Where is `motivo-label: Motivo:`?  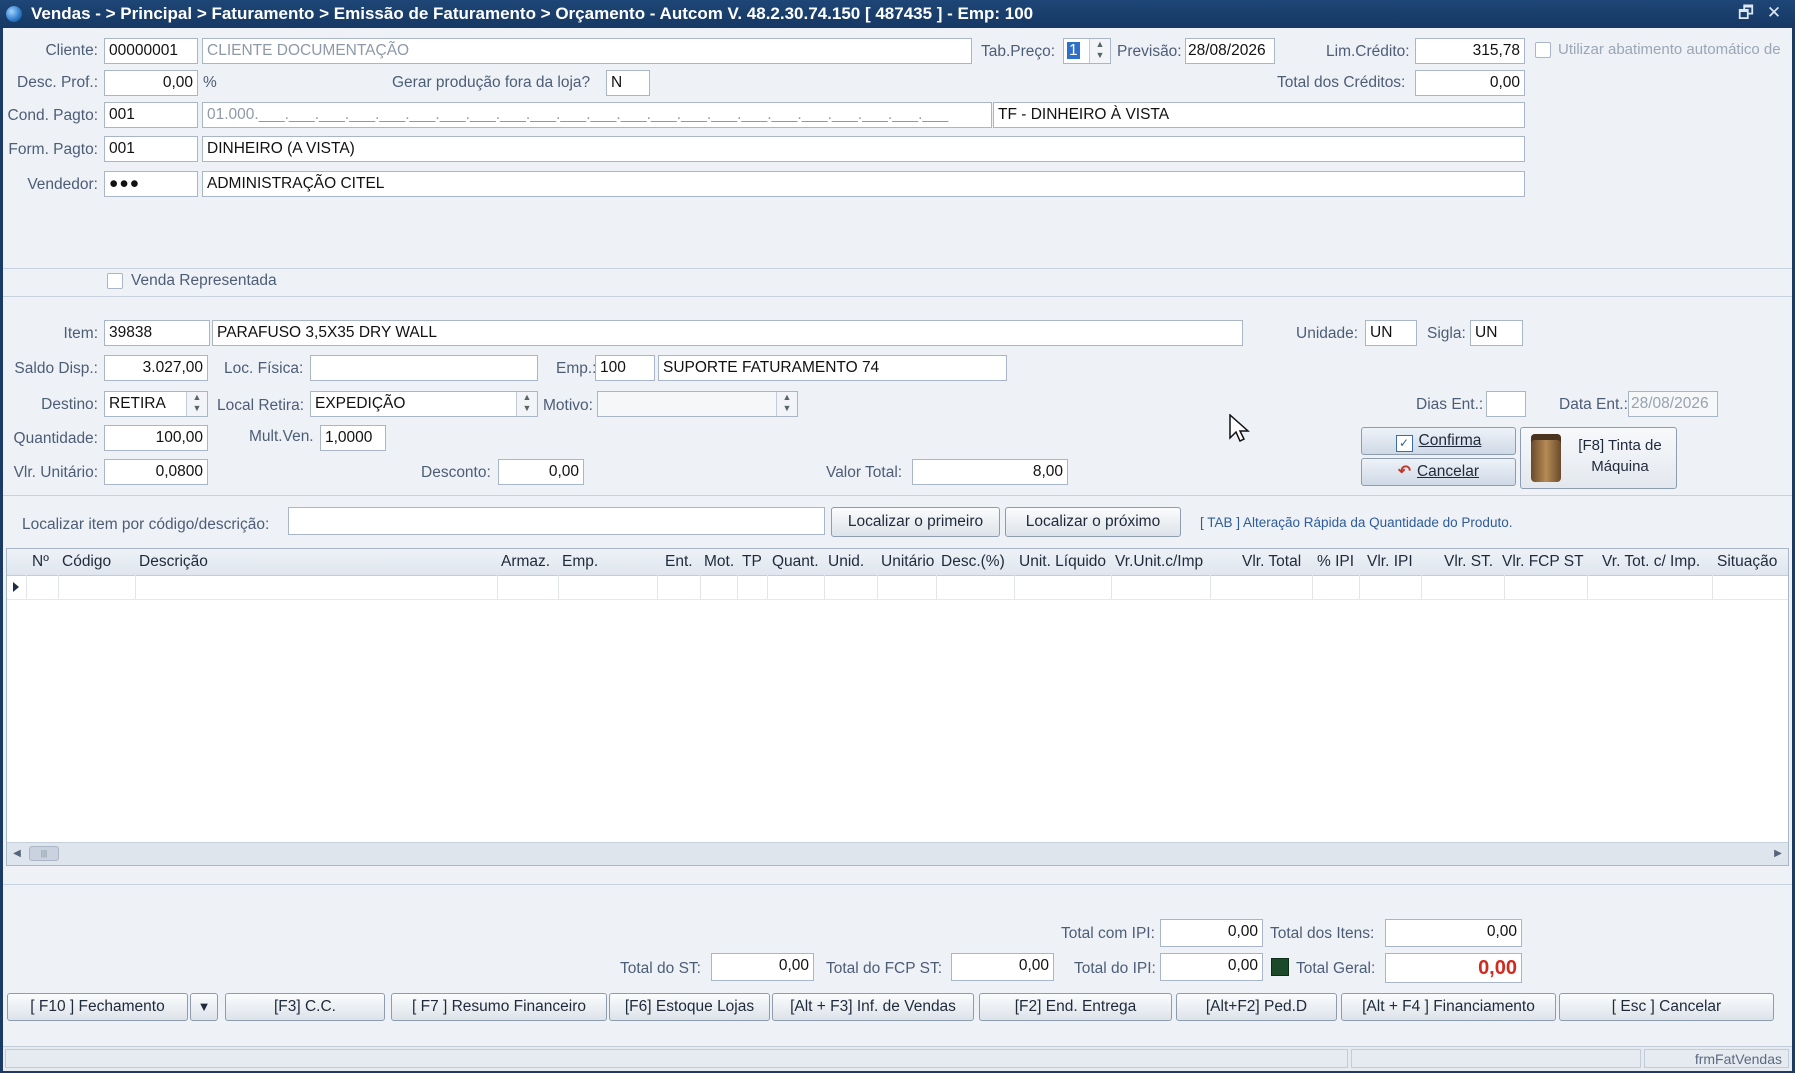 motivo-label: Motivo: is located at coordinates (568, 405).